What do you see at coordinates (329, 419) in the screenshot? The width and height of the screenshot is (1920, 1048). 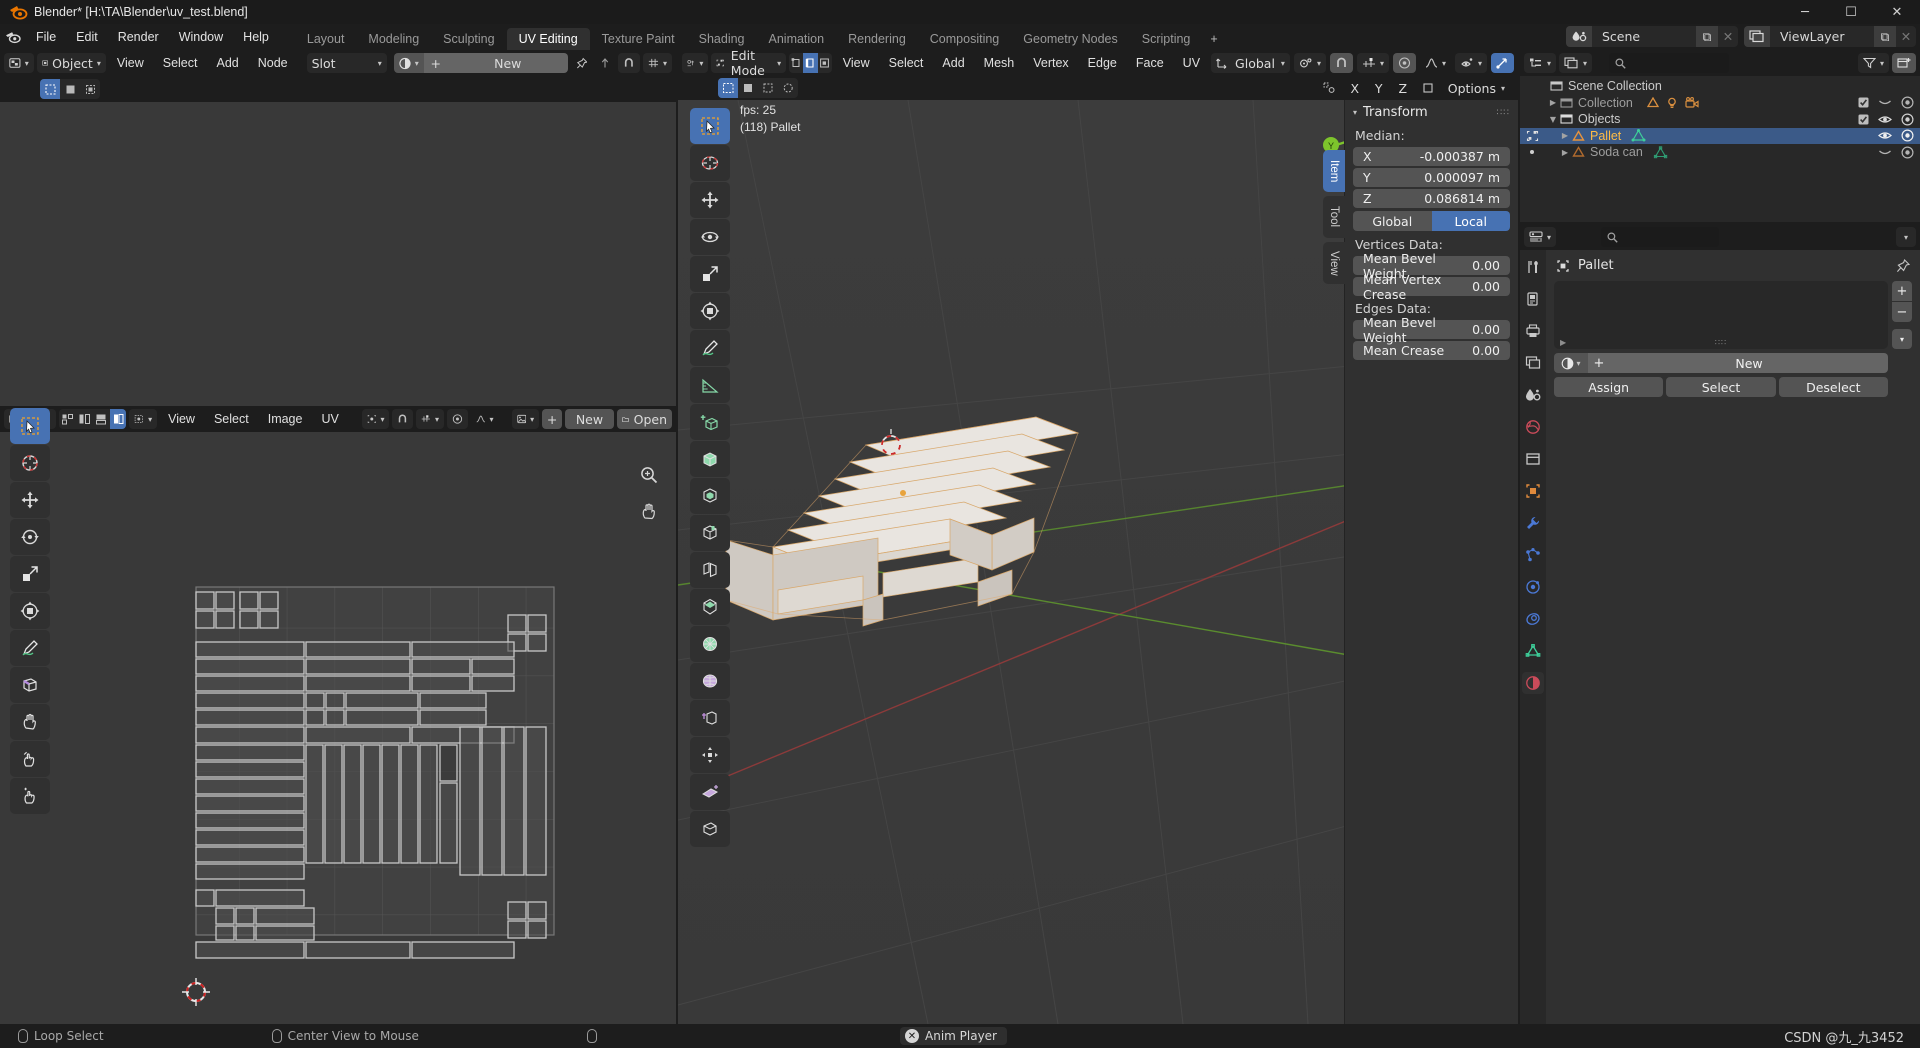 I see `image-menu-uv: UV` at bounding box center [329, 419].